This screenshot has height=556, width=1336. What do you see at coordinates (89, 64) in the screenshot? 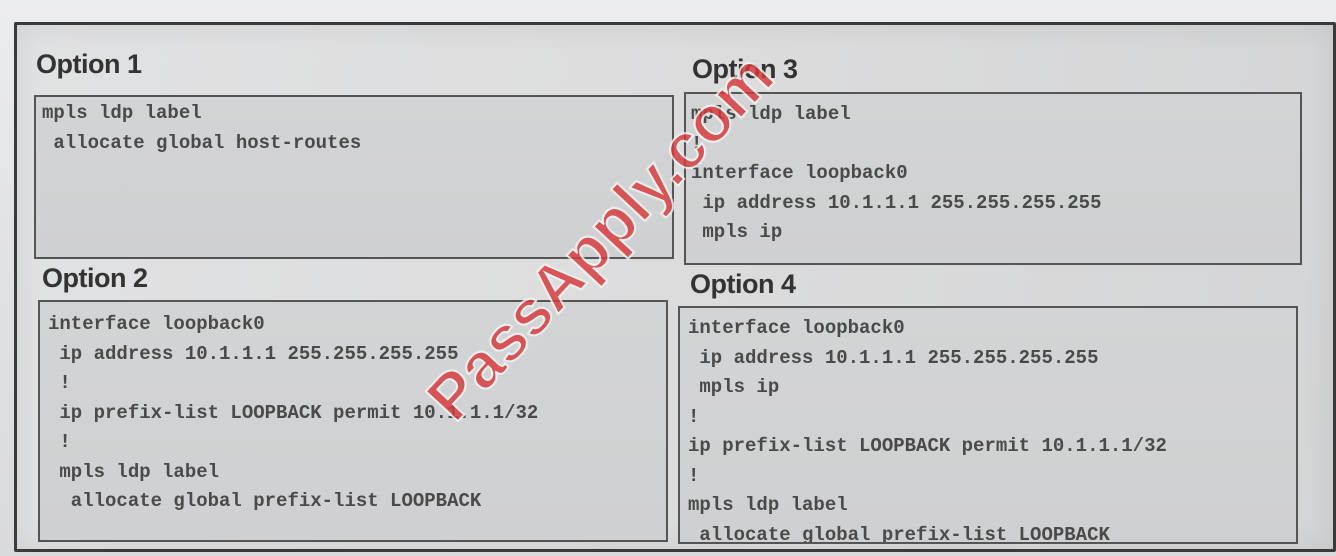
I see `option-1-heading: Option 1` at bounding box center [89, 64].